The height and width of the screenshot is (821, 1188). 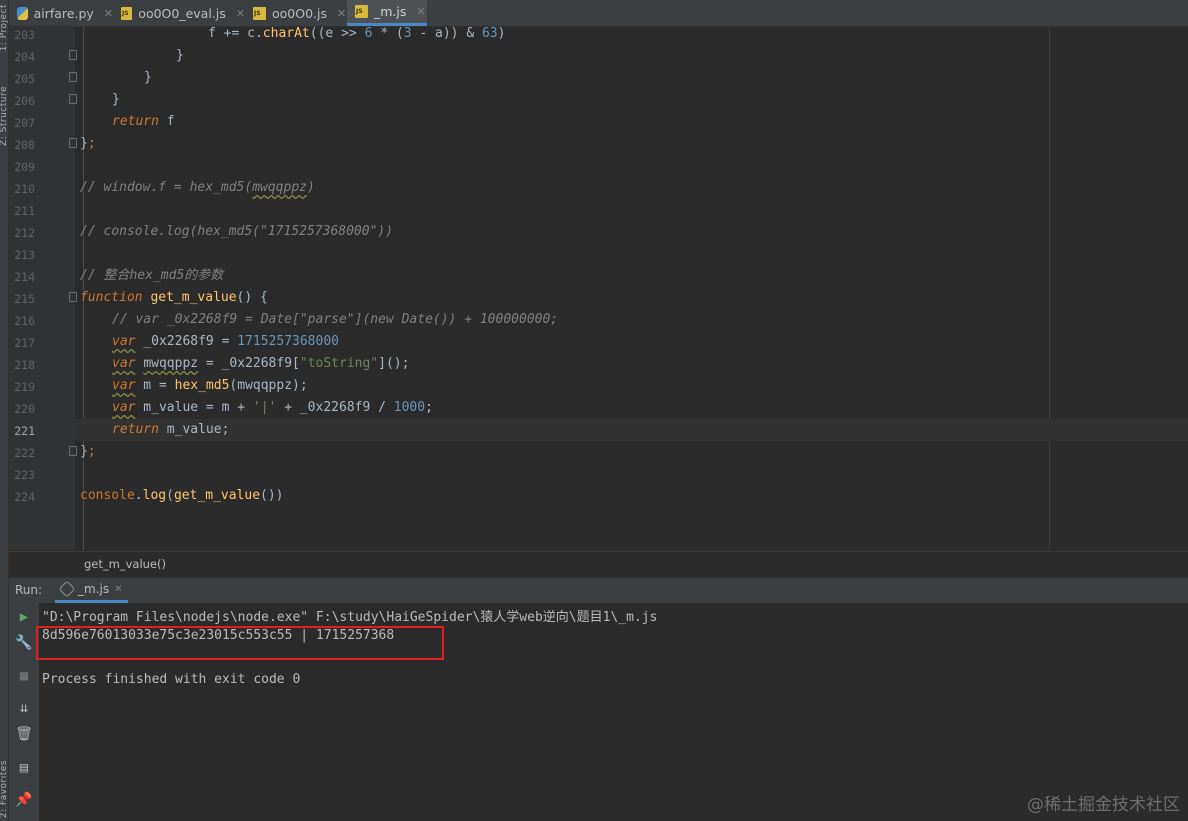 What do you see at coordinates (24, 453) in the screenshot?
I see `line-number: 222` at bounding box center [24, 453].